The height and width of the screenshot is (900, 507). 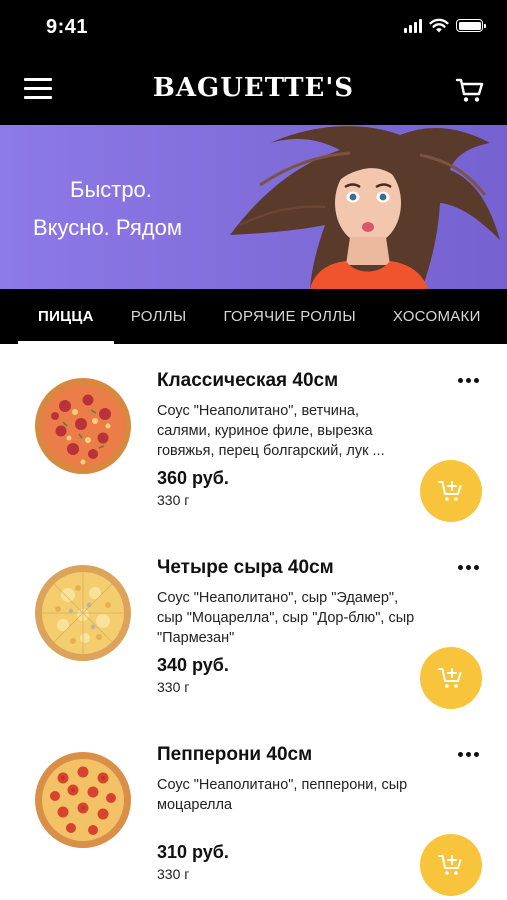 What do you see at coordinates (235, 754) in the screenshot?
I see `product-name: Пепперони 40см` at bounding box center [235, 754].